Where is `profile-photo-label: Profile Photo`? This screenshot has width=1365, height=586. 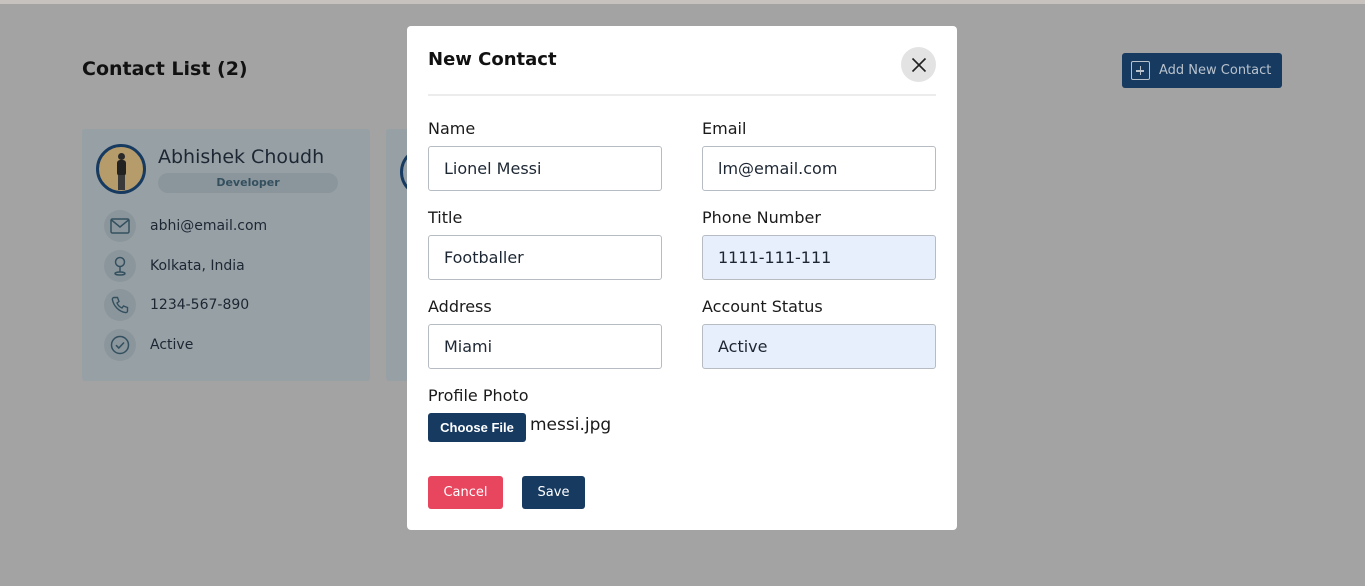 profile-photo-label: Profile Photo is located at coordinates (478, 395).